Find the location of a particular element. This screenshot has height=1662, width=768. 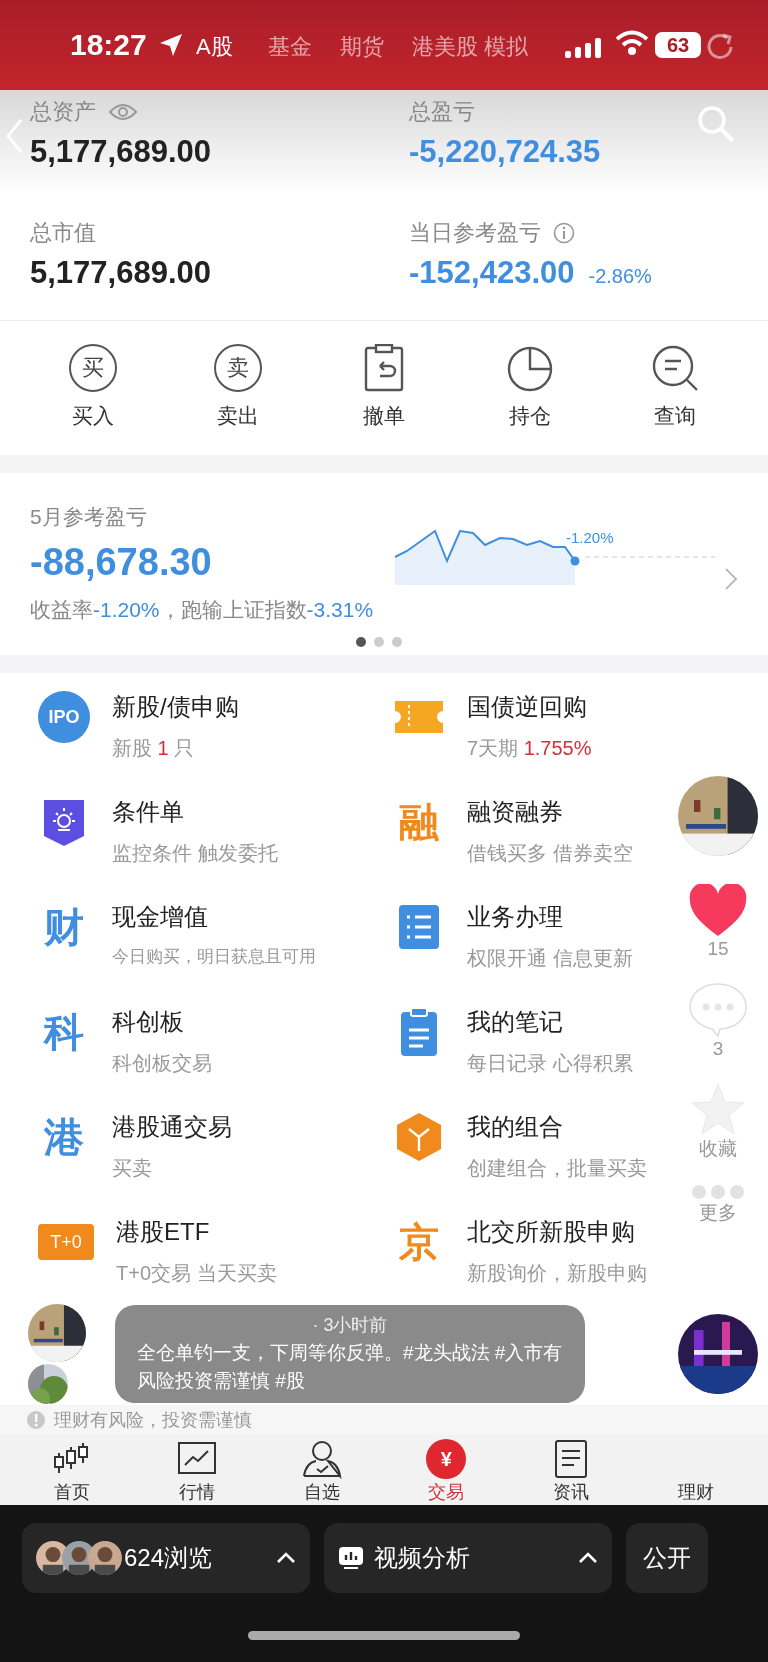

search-icon is located at coordinates (716, 124).